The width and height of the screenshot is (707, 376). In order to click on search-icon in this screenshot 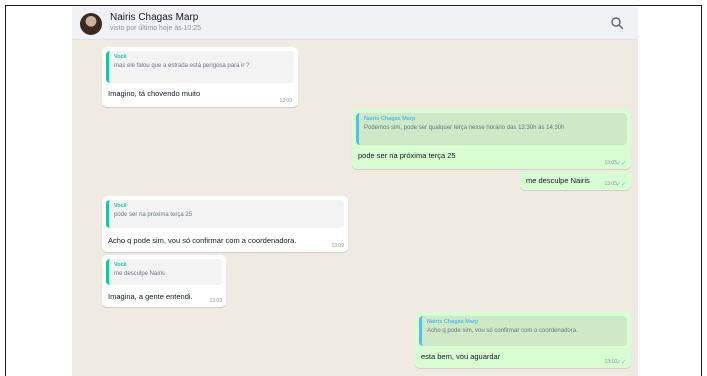, I will do `click(617, 23)`.